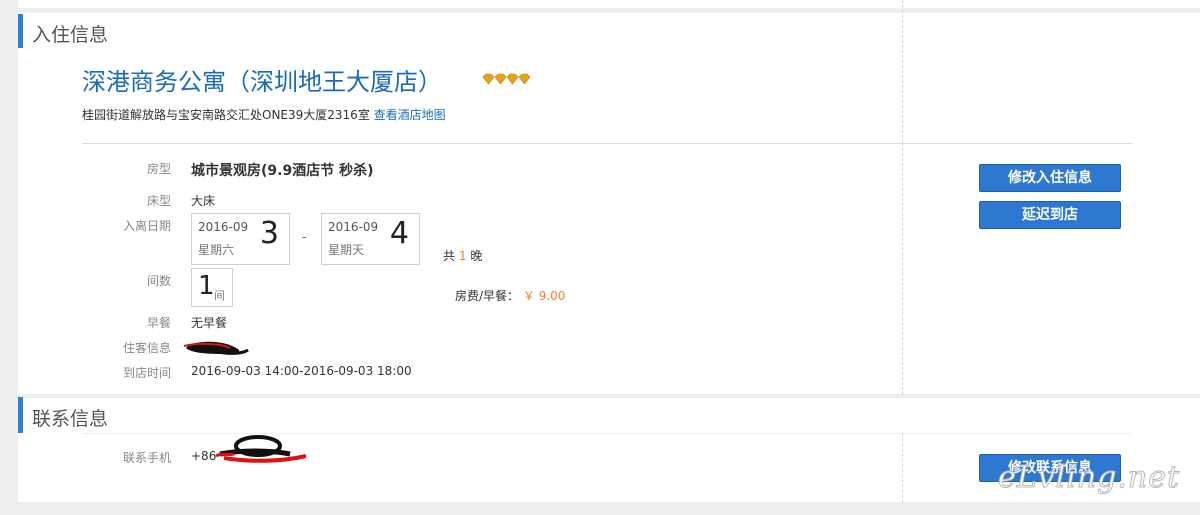 The image size is (1200, 515). What do you see at coordinates (216, 250) in the screenshot?
I see `checkin-weekday: 星期六` at bounding box center [216, 250].